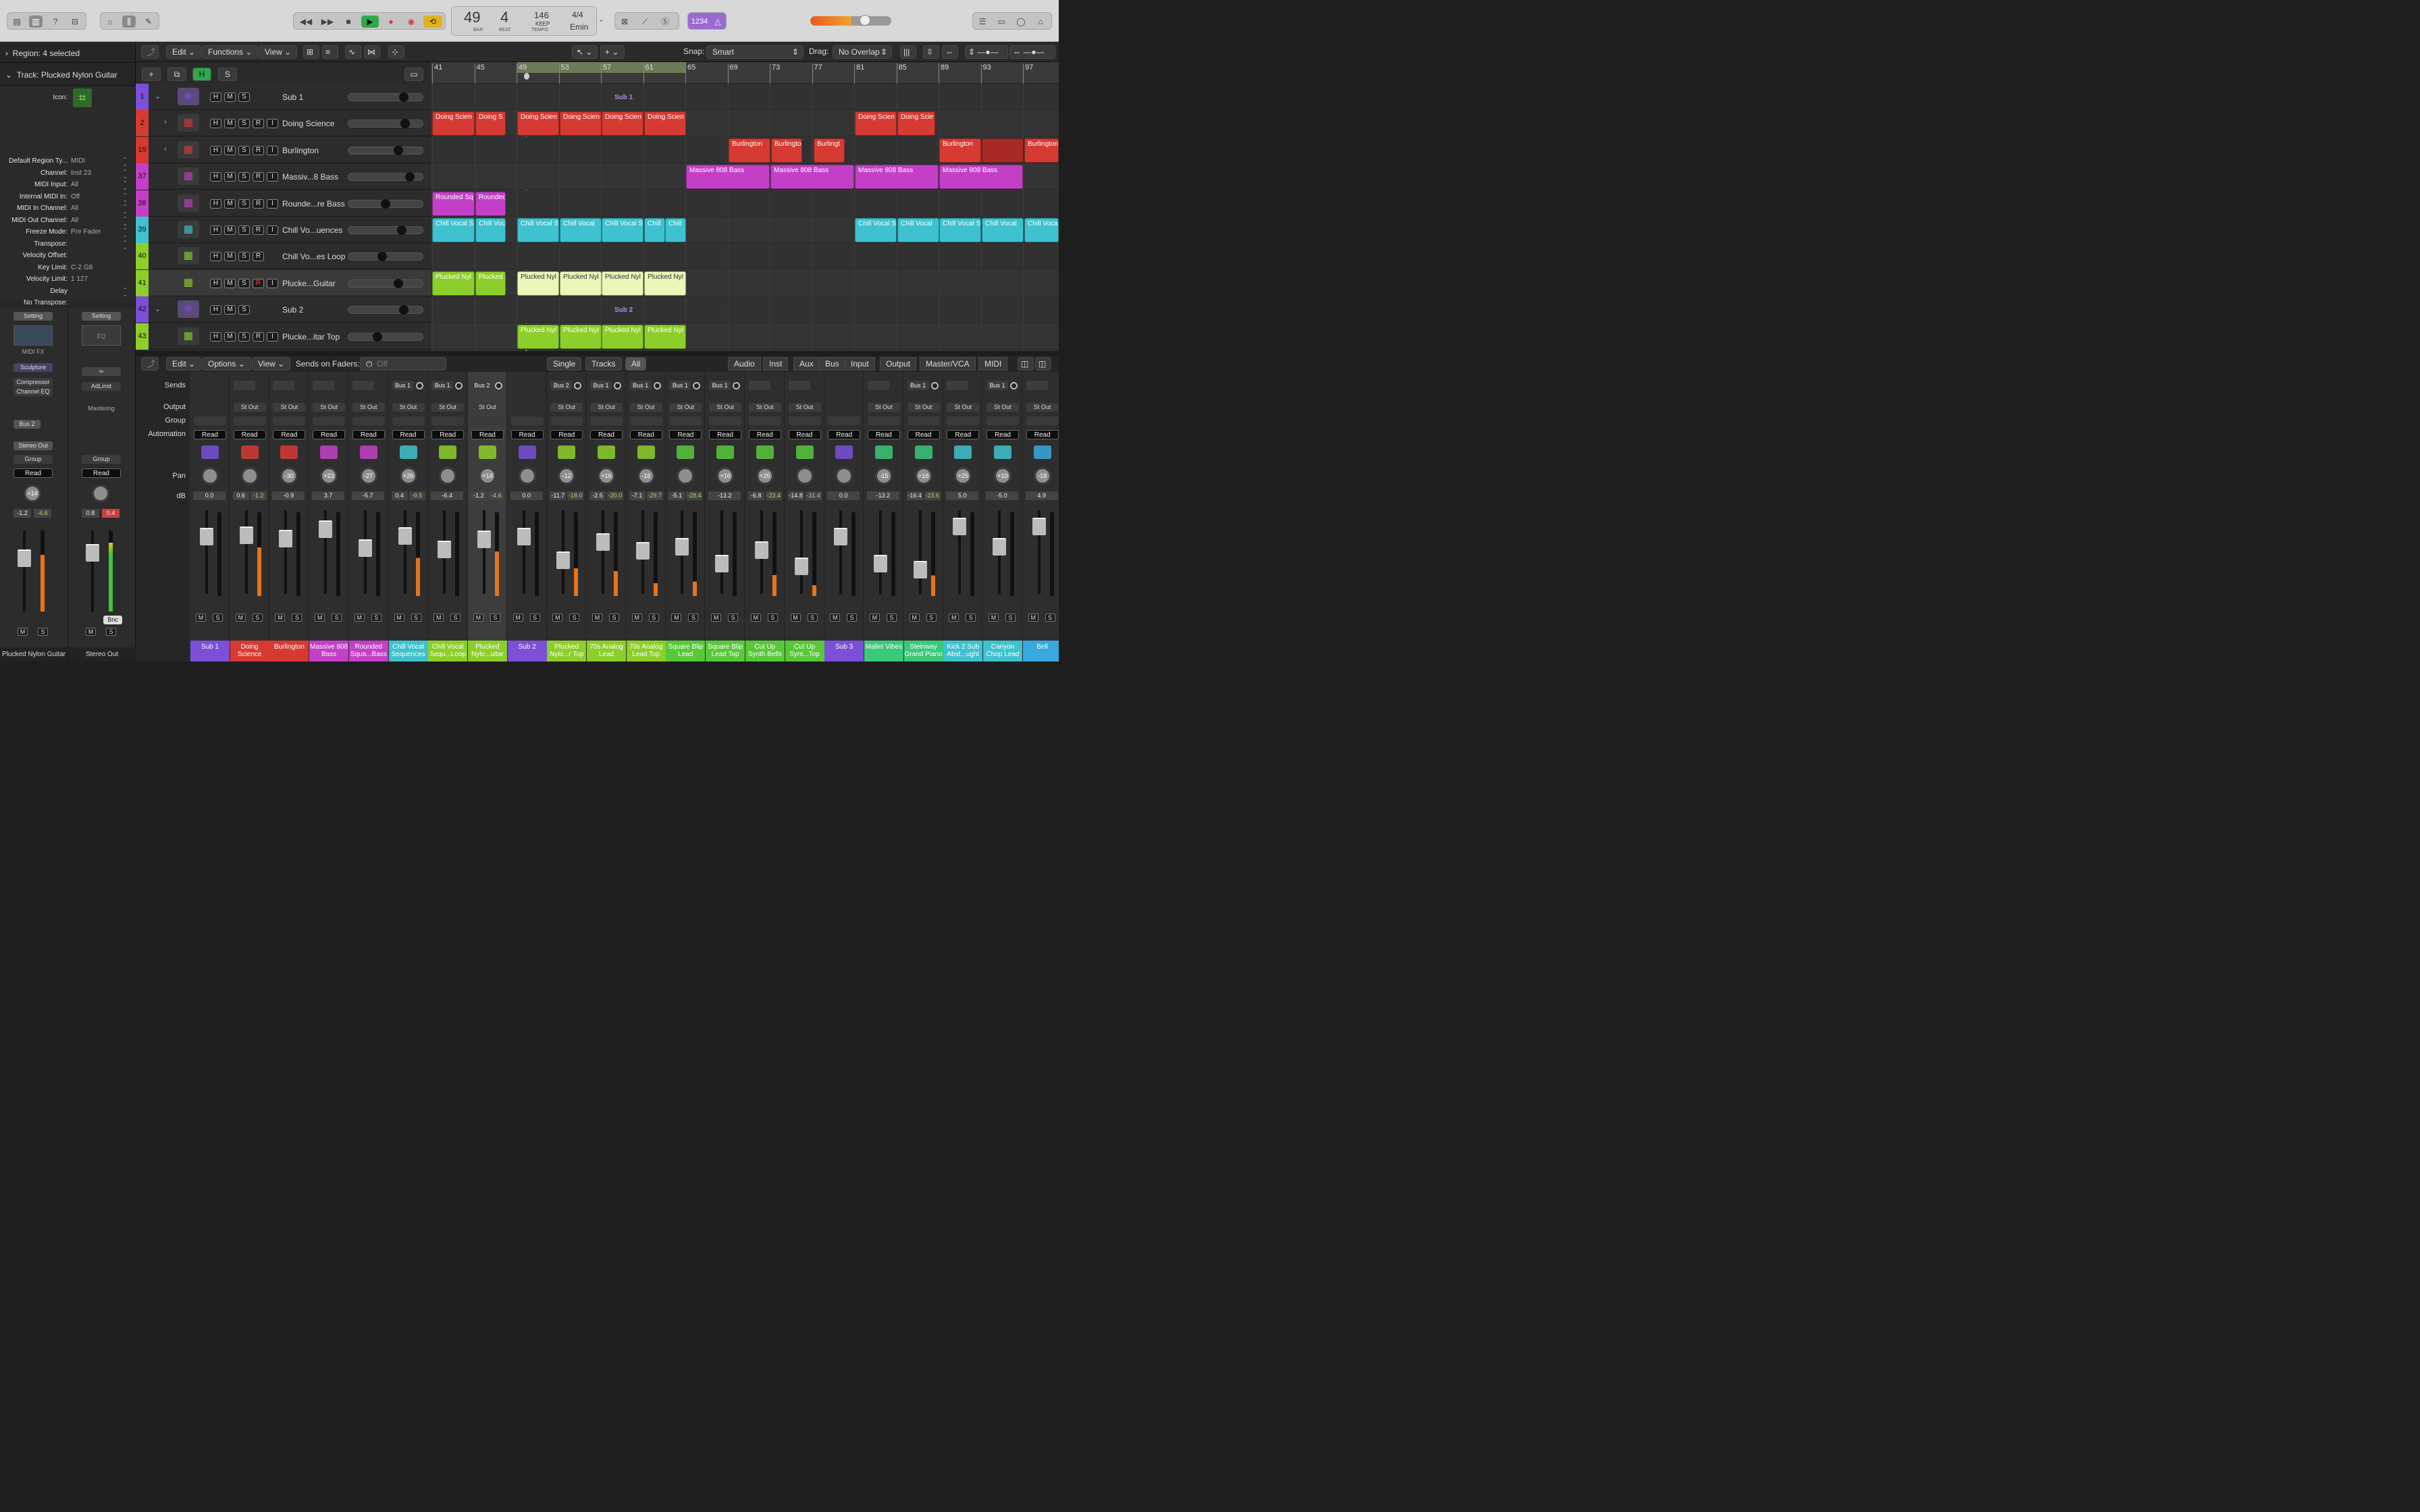  I want to click on region: Doing Scien, so click(622, 124).